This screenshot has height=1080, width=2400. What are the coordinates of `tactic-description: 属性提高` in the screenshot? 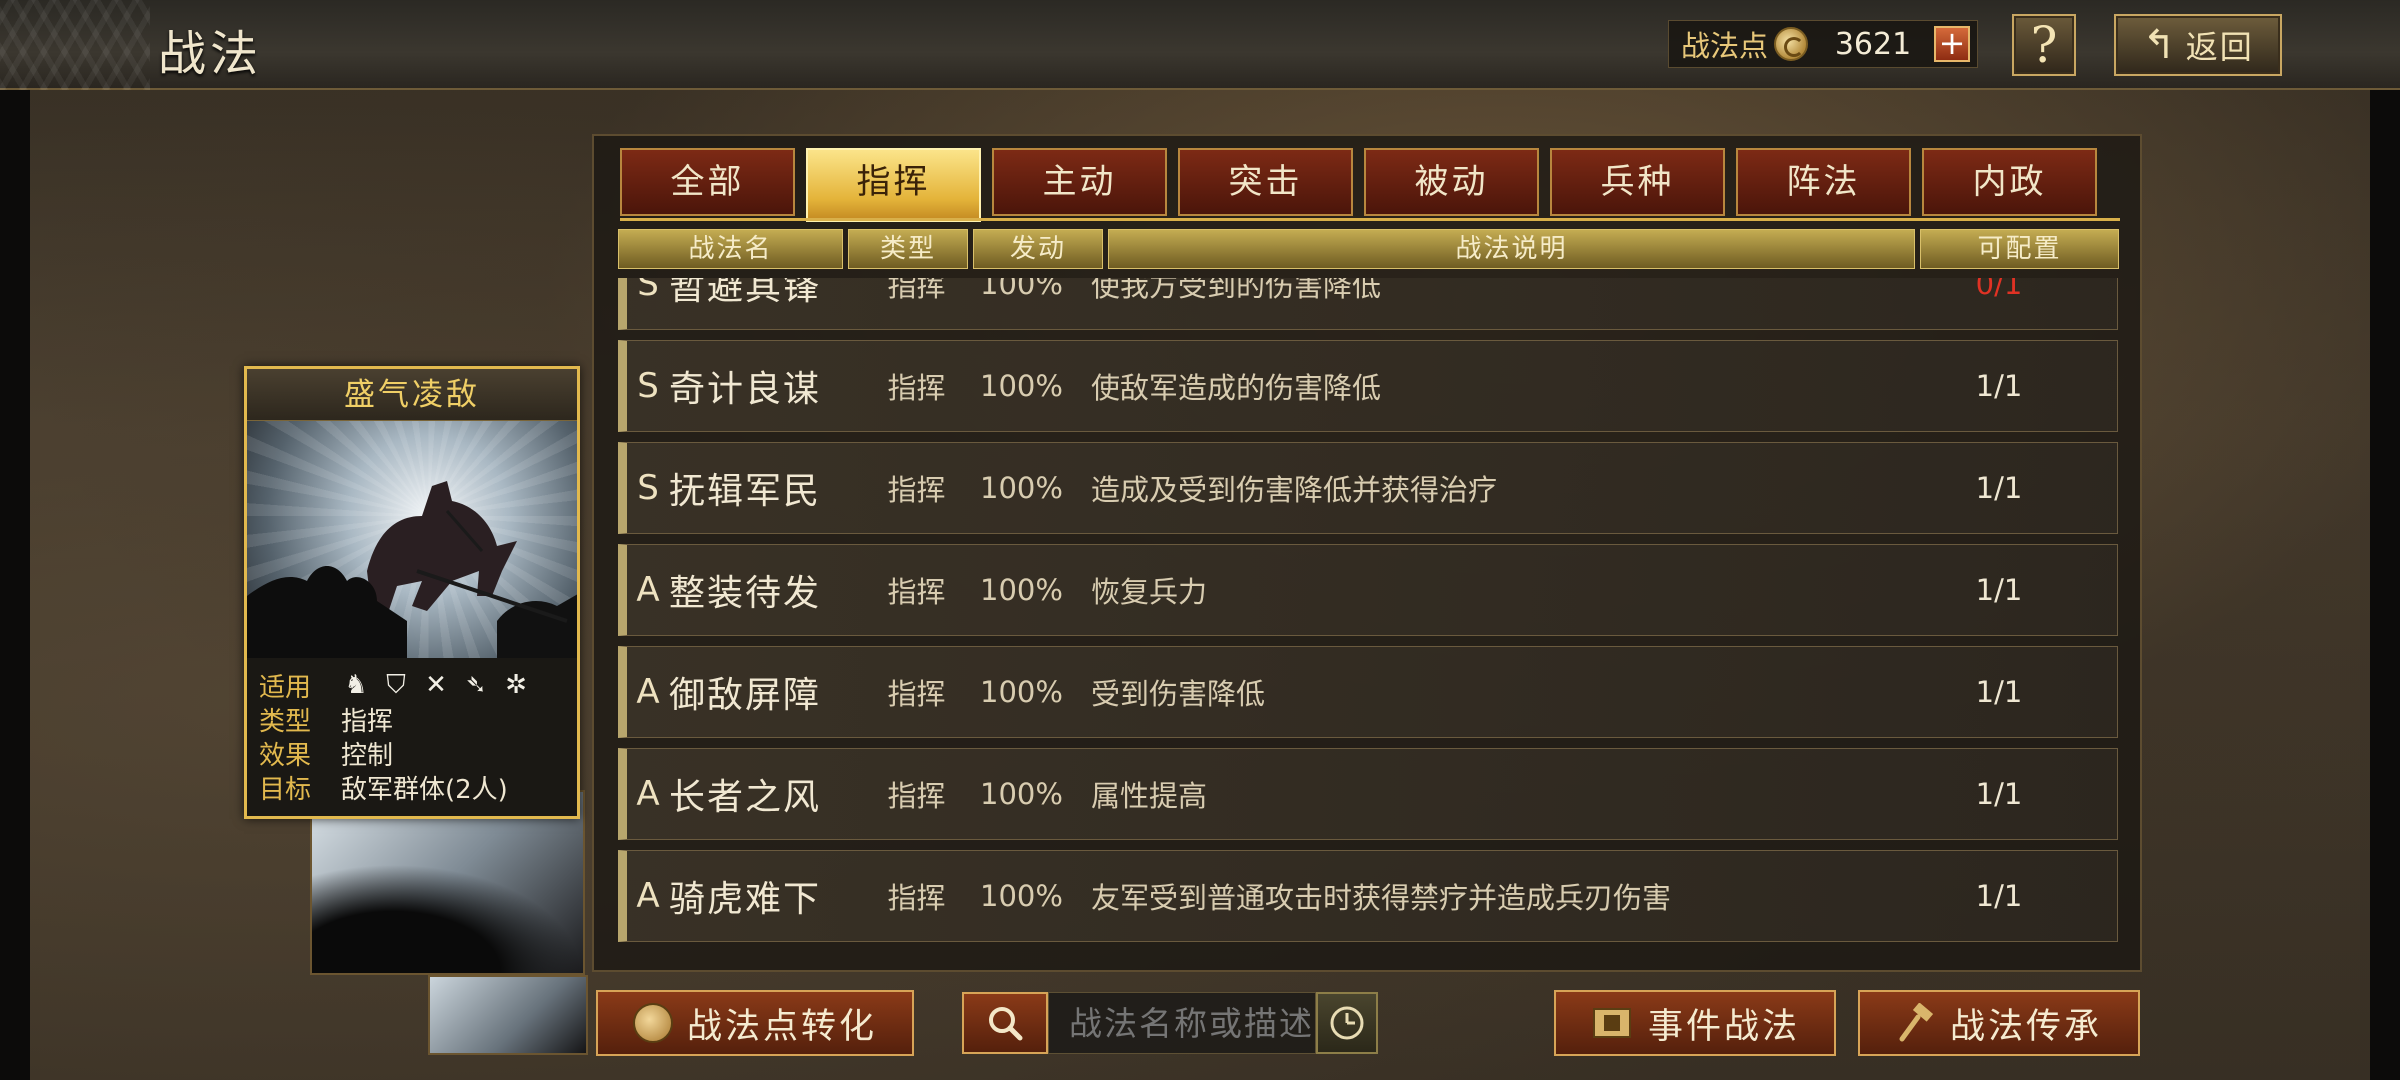 It's located at (1149, 796).